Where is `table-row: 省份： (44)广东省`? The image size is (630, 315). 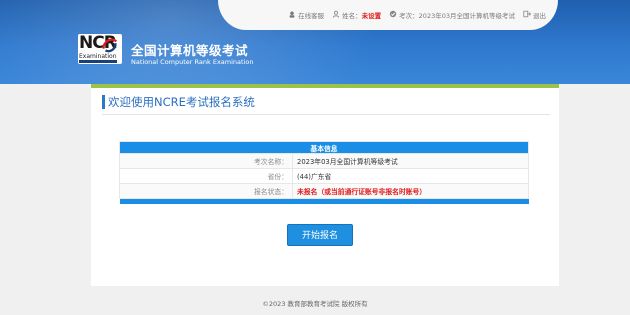 table-row: 省份： (44)广东省 is located at coordinates (324, 176).